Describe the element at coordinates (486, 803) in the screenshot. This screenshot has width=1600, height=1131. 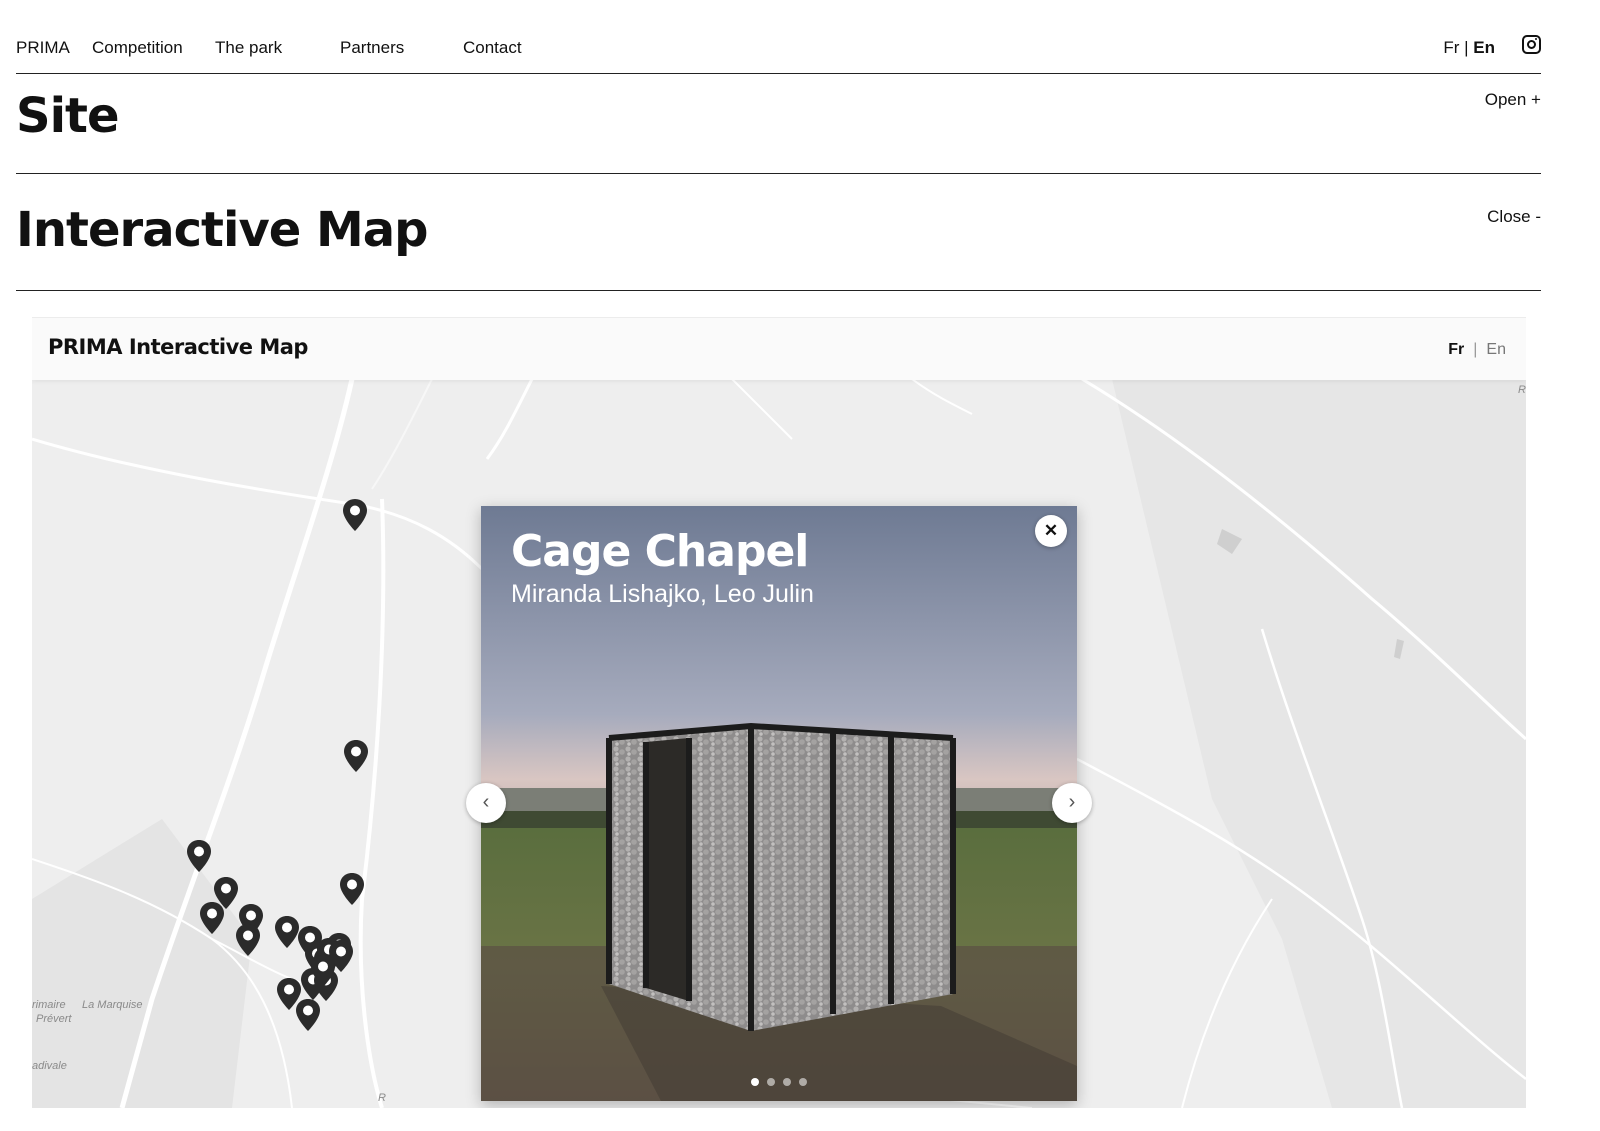
I see `chevron-left-icon: ‹` at that location.